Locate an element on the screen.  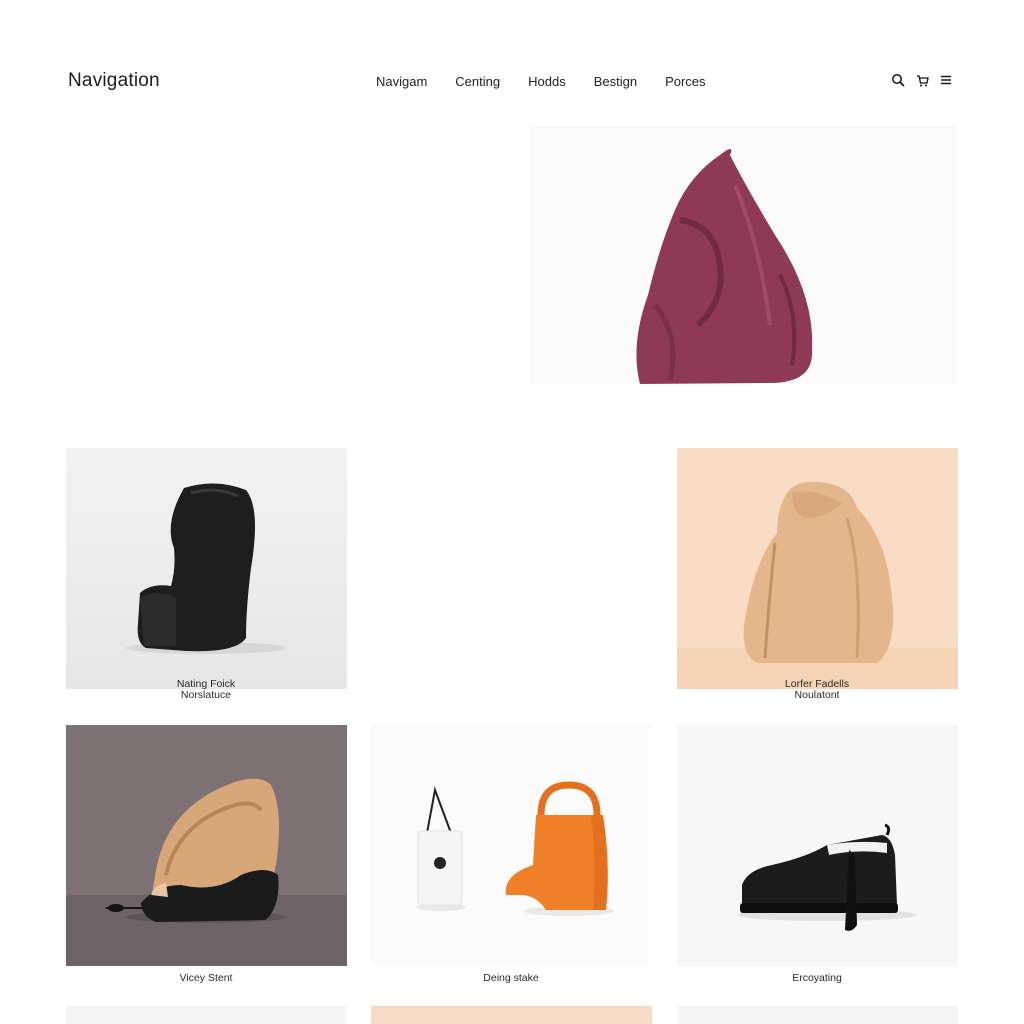
caption-chair: Nating Foick Norslatuce is located at coordinates (206, 690).